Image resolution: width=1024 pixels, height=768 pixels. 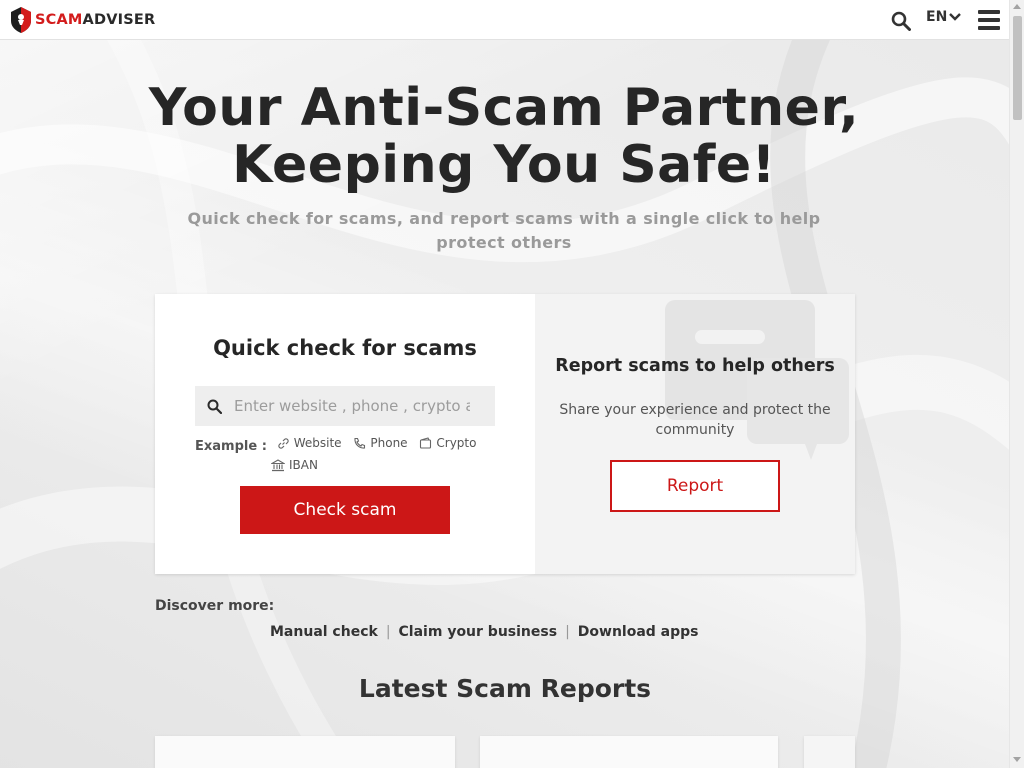 I want to click on scroll-down-arrow-icon, so click(x=1017, y=759).